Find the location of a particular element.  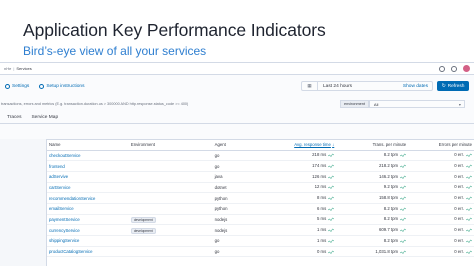

agent-cell-text: python is located at coordinates (221, 198).